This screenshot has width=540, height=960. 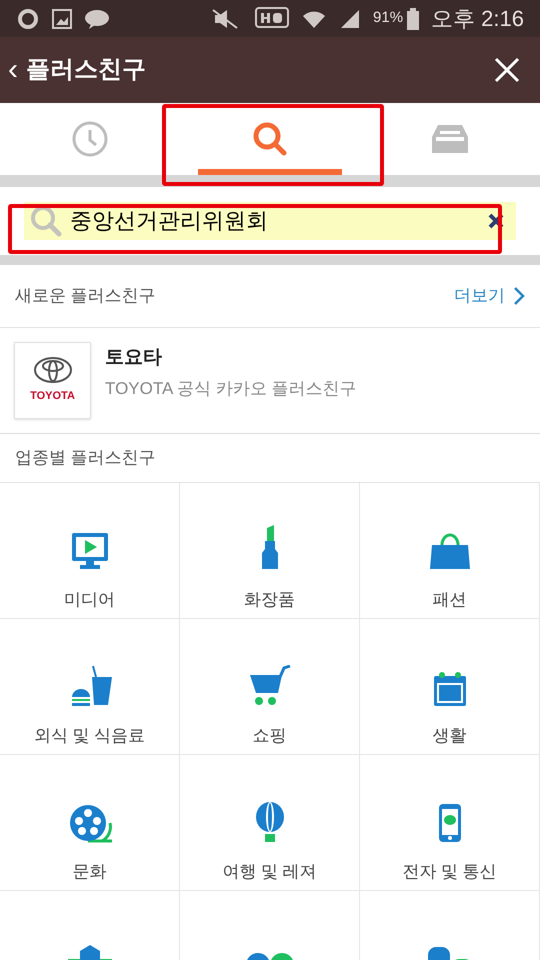 I want to click on battery-icon, so click(x=413, y=19).